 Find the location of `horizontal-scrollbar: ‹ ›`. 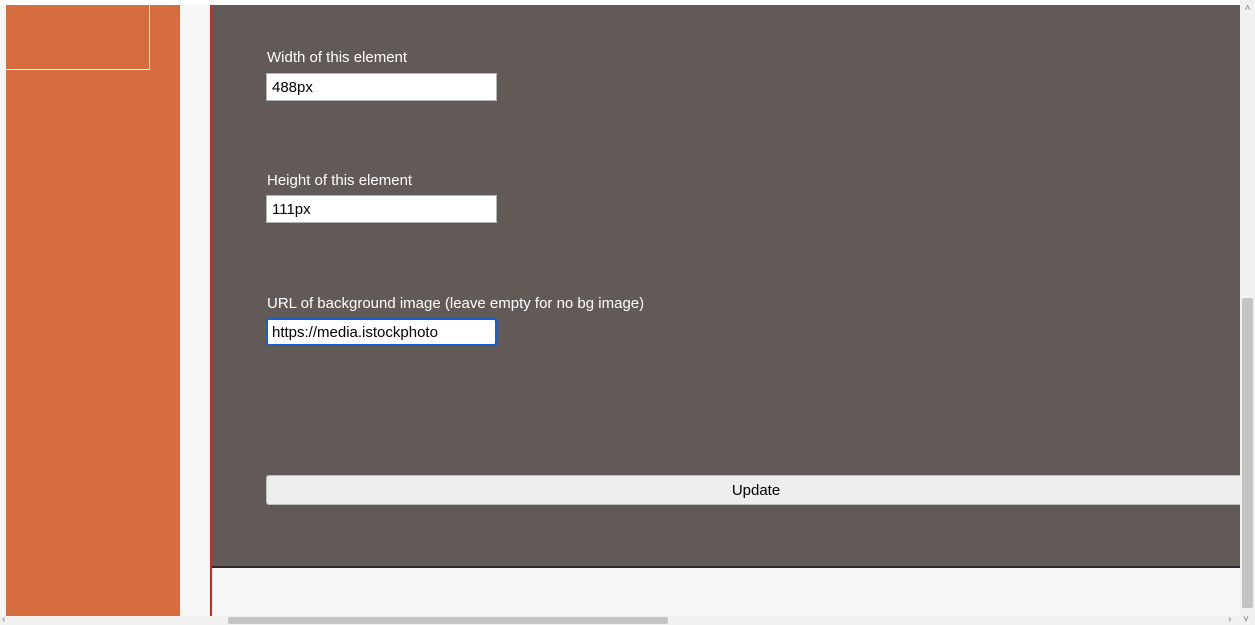

horizontal-scrollbar: ‹ › is located at coordinates (620, 619).